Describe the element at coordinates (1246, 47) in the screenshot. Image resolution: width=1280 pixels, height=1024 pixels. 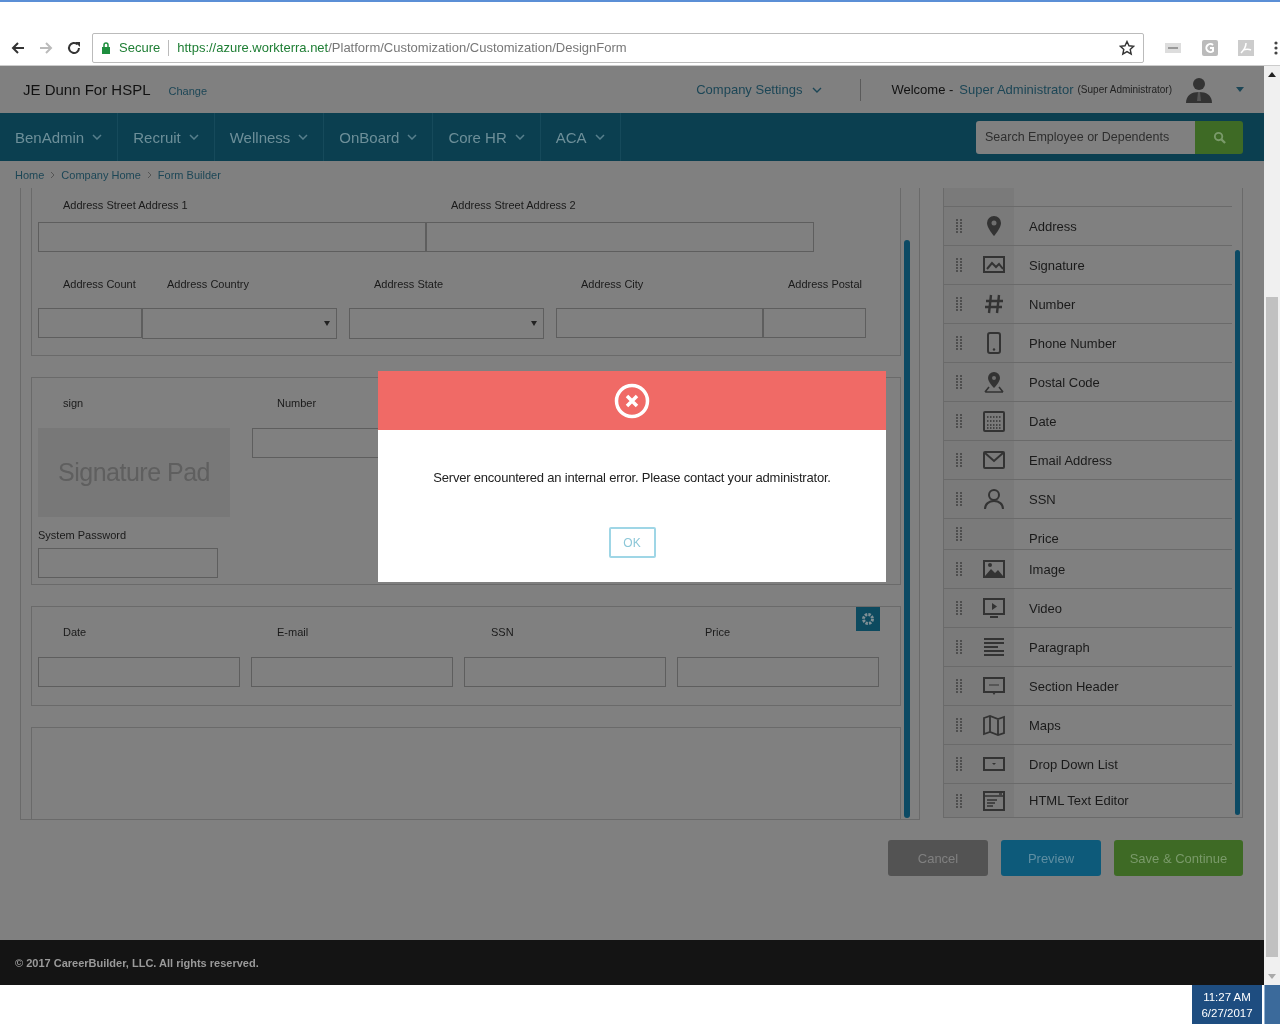
I see `pdf-icon` at that location.